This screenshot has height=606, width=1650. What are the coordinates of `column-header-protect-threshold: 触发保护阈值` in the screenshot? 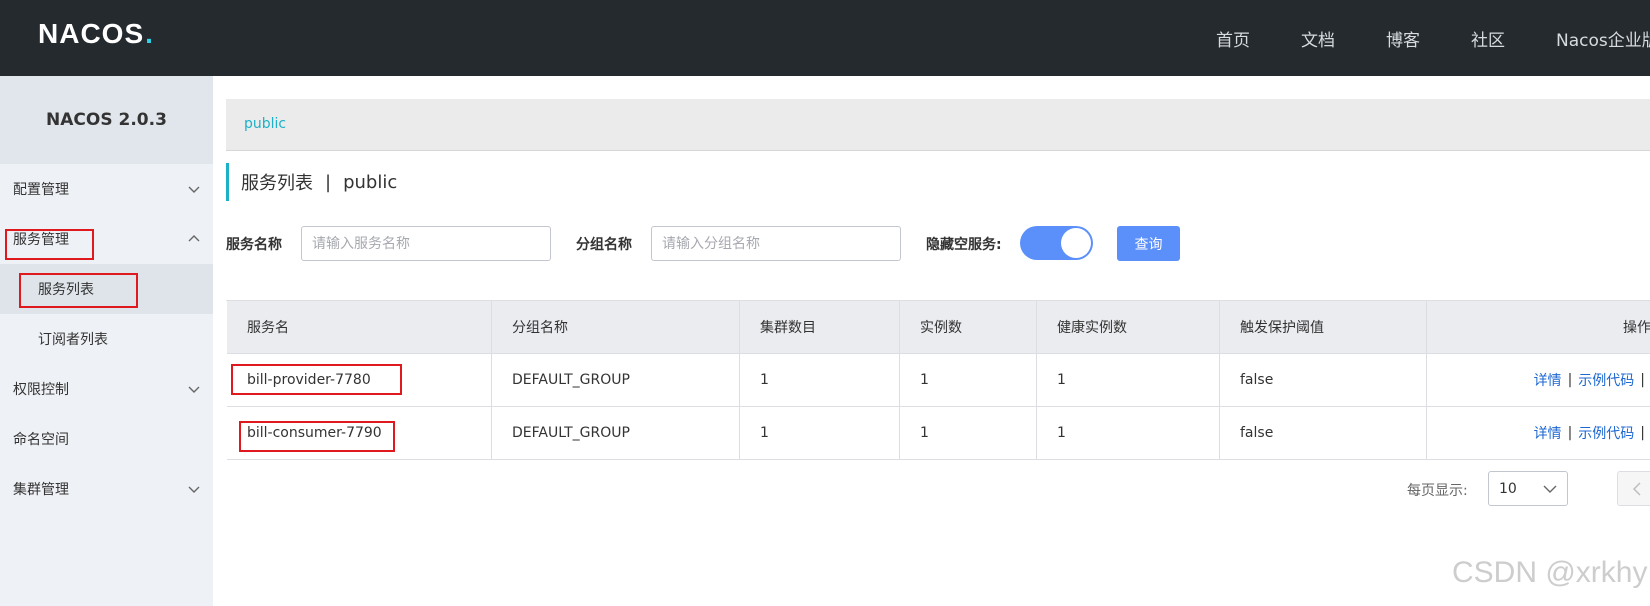 It's located at (1323, 327).